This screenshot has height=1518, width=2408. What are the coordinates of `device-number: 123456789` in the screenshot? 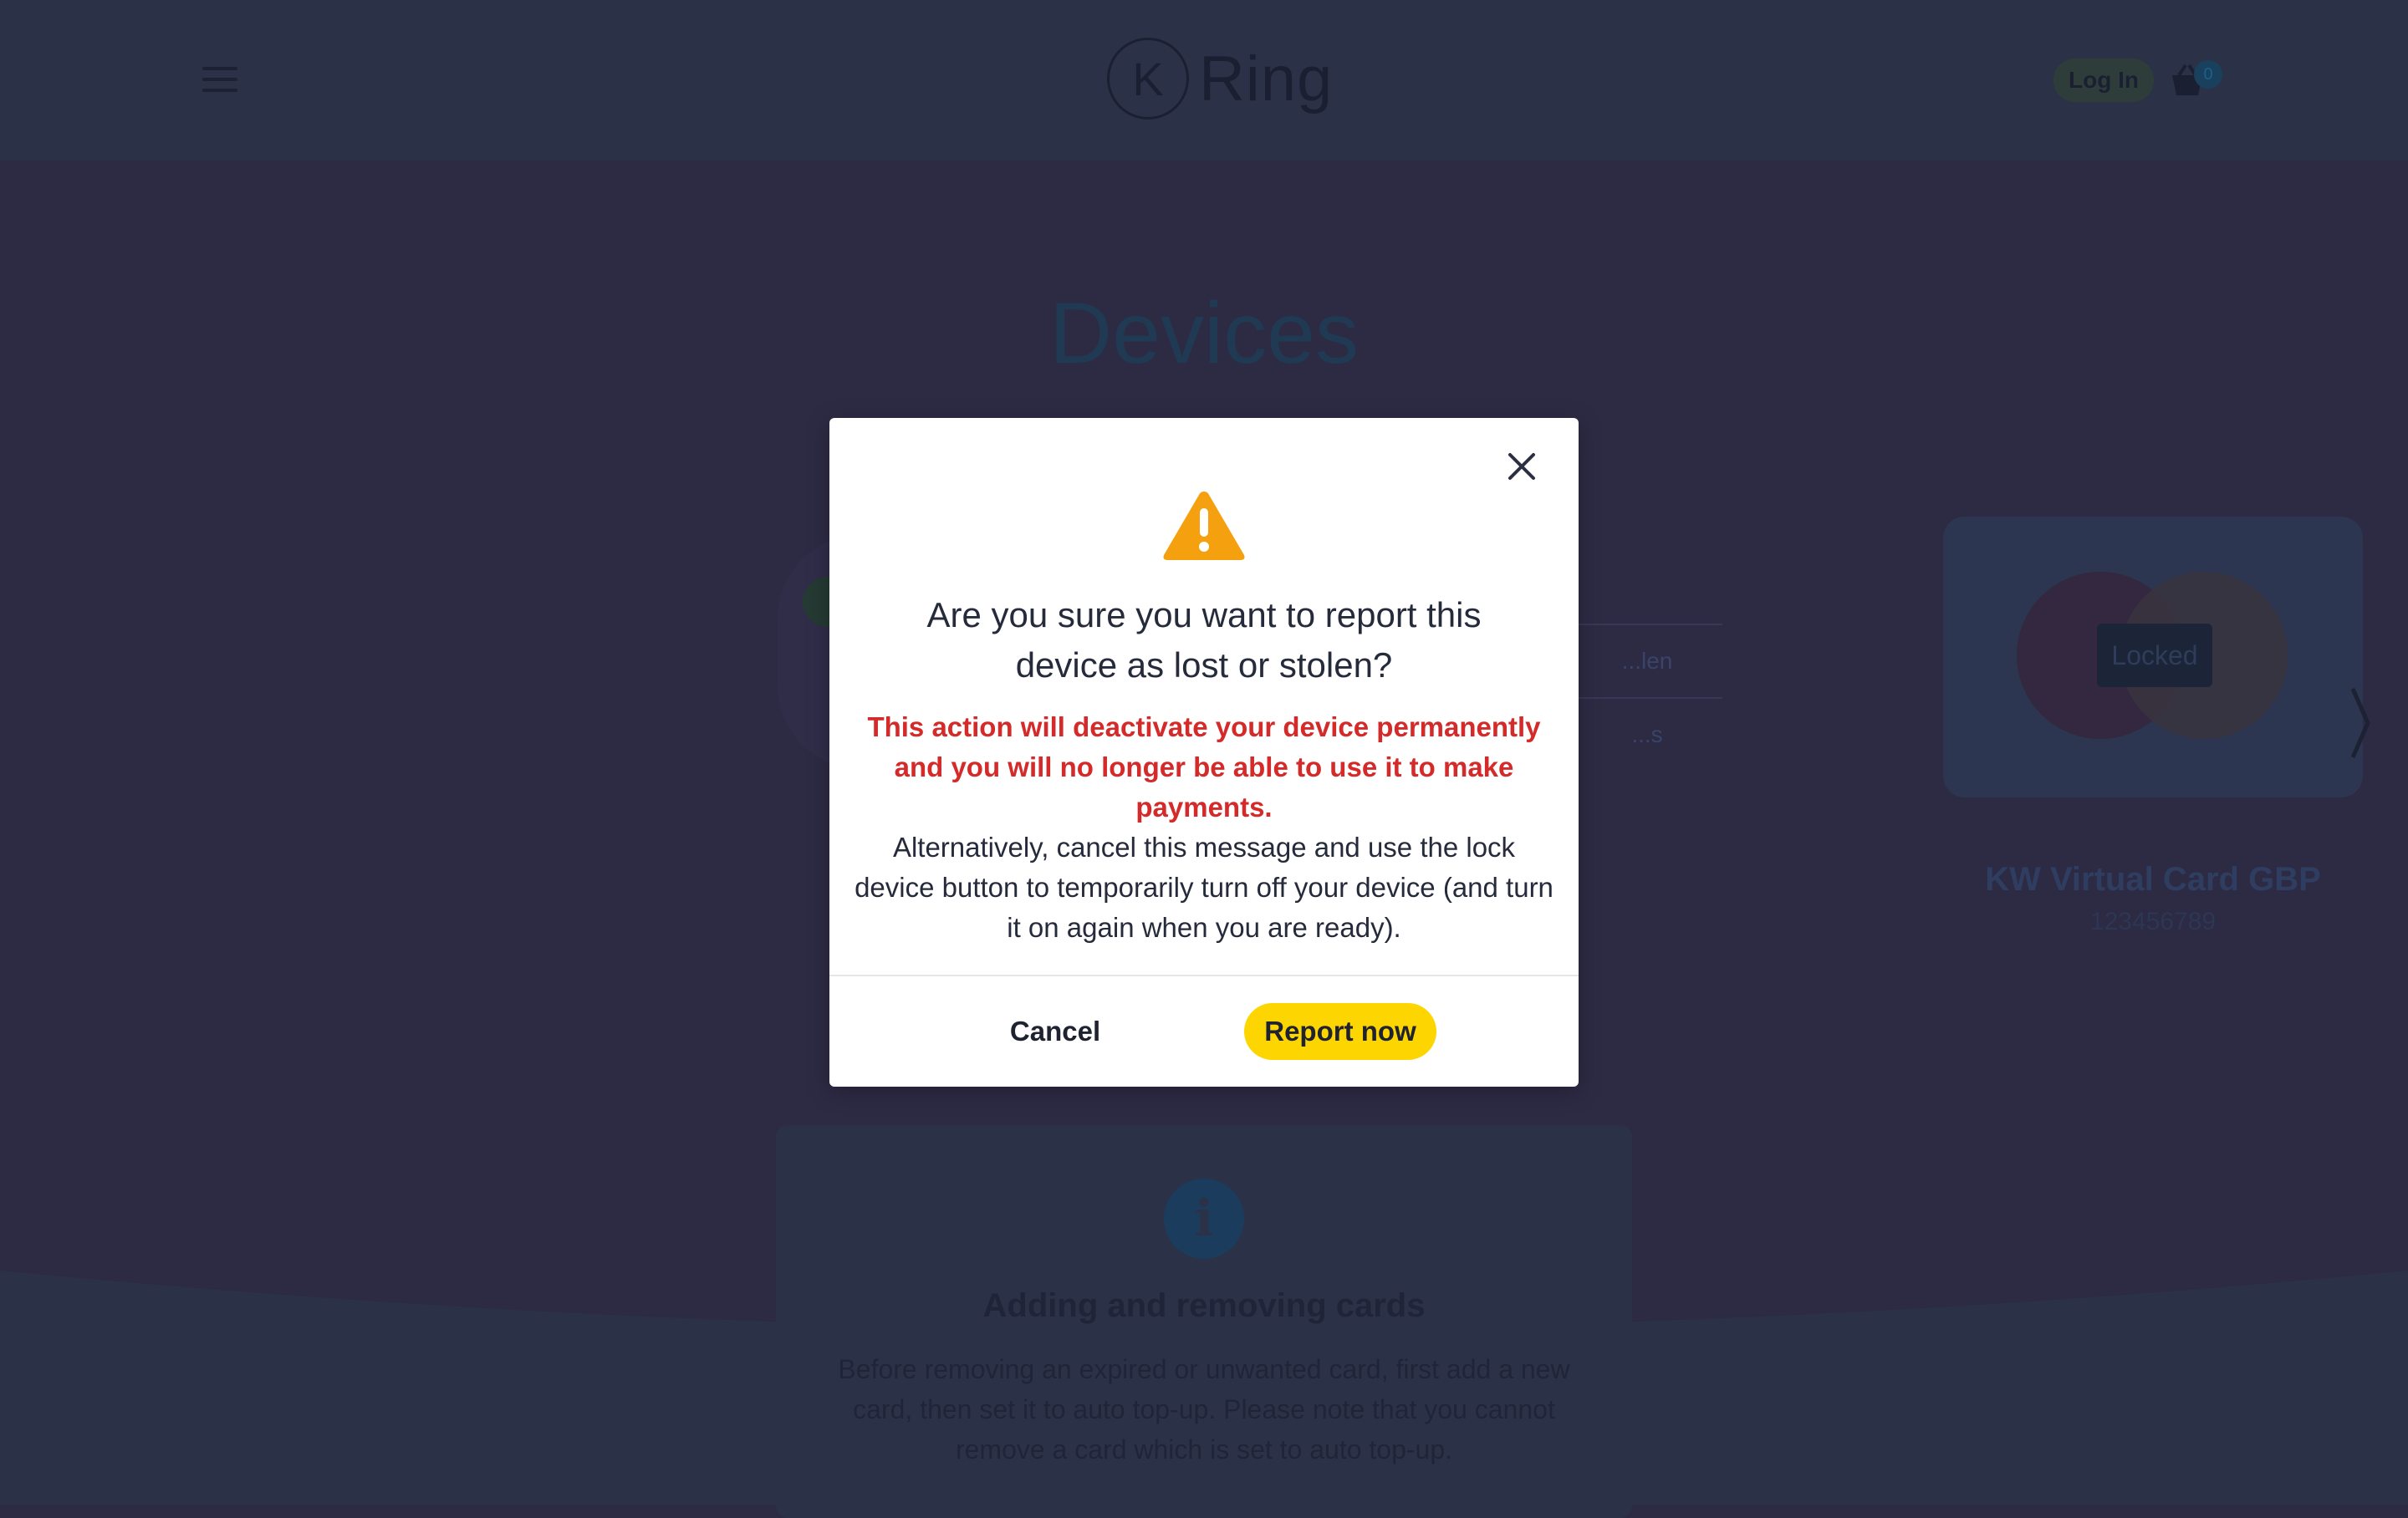 It's located at (2153, 921).